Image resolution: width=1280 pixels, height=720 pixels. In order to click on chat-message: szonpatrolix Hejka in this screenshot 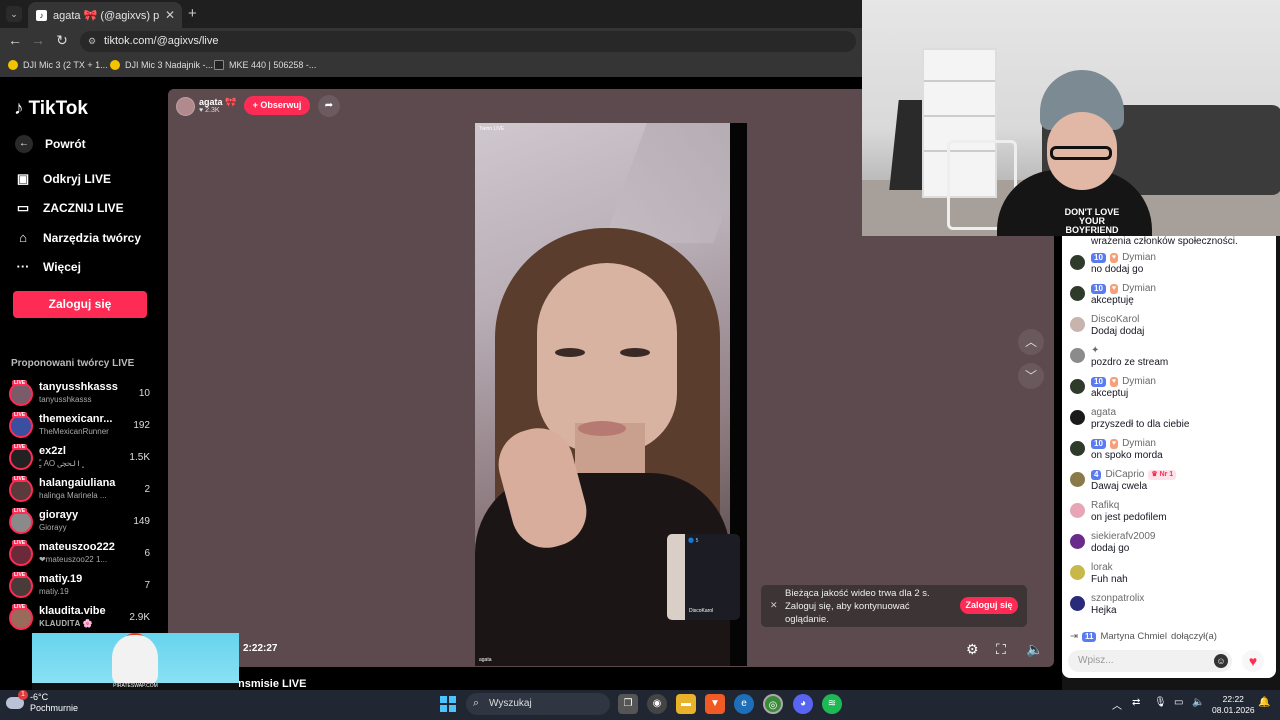, I will do `click(1170, 607)`.